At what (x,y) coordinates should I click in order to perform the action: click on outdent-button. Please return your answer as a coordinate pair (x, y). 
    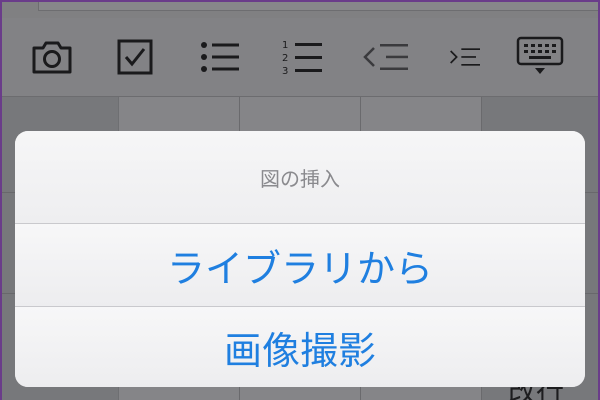
    Looking at the image, I should click on (386, 57).